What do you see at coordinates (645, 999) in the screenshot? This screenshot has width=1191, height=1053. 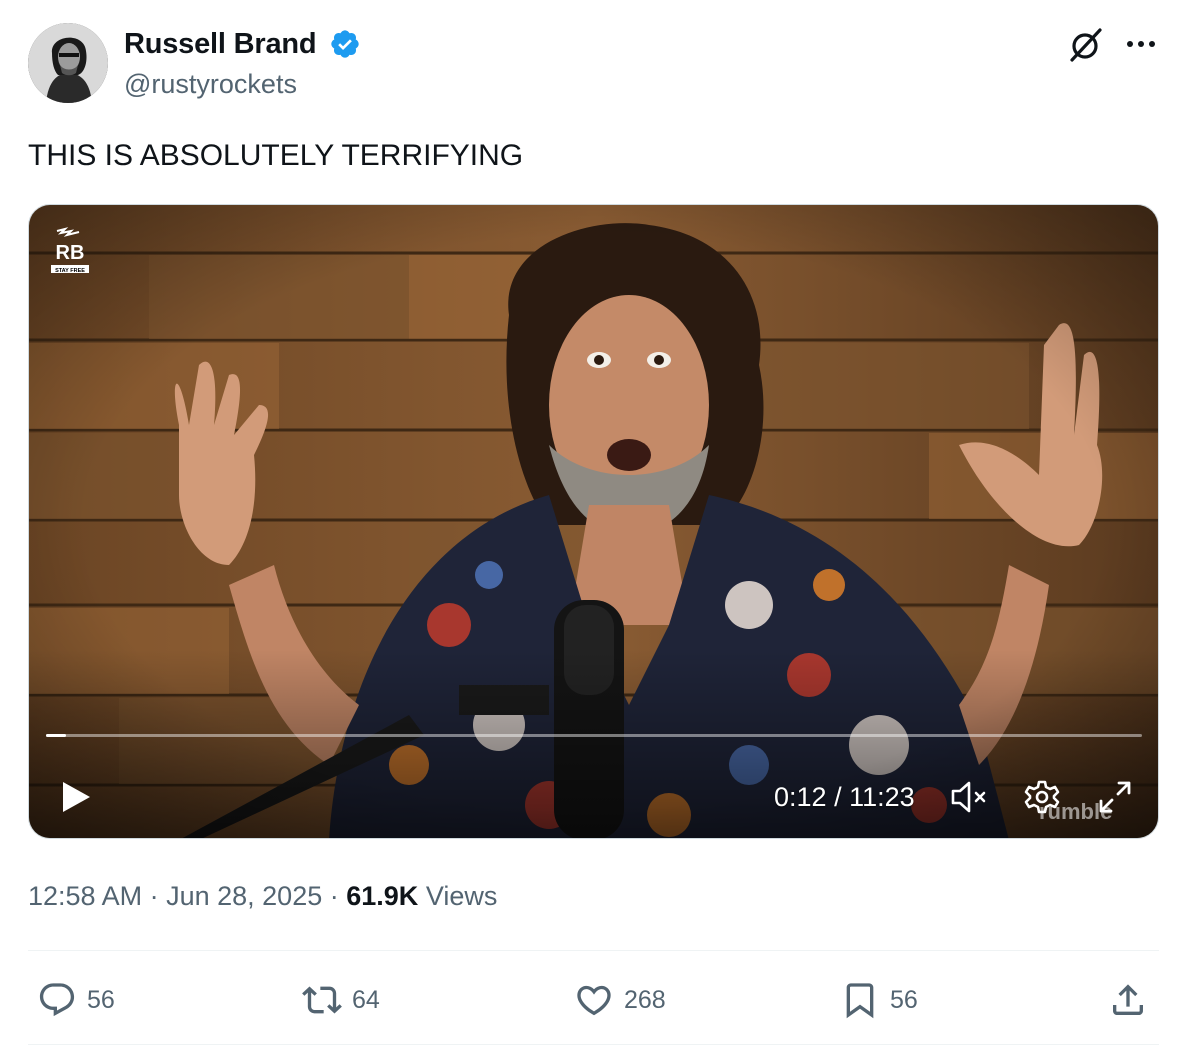 I see `like-count: 268` at bounding box center [645, 999].